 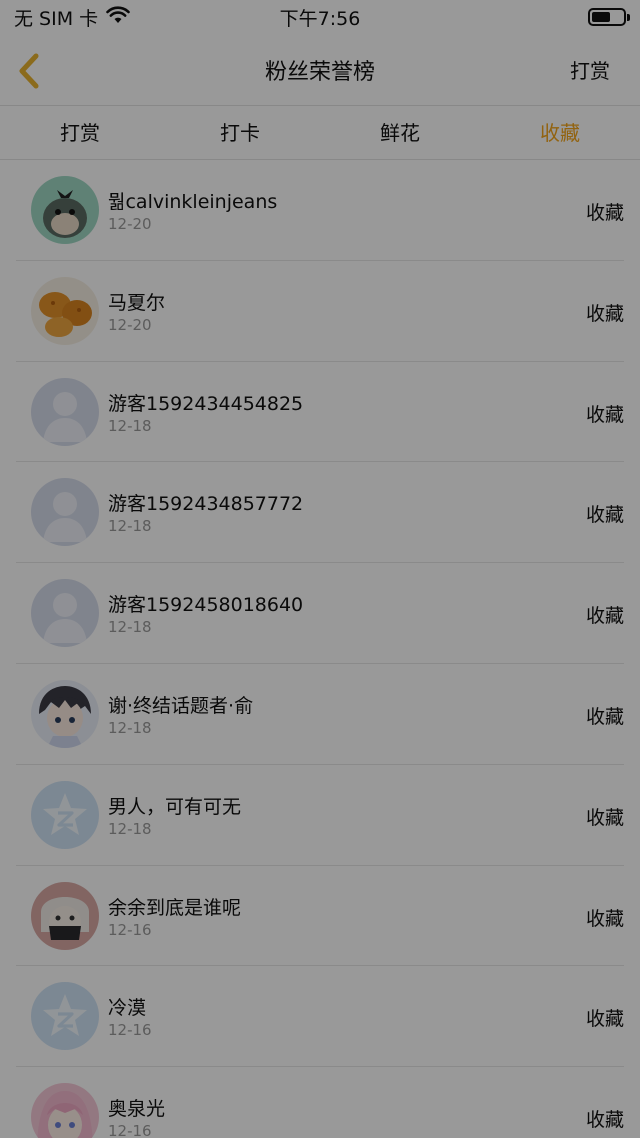 What do you see at coordinates (175, 907) in the screenshot?
I see `user-name: 余余到底是谁呢` at bounding box center [175, 907].